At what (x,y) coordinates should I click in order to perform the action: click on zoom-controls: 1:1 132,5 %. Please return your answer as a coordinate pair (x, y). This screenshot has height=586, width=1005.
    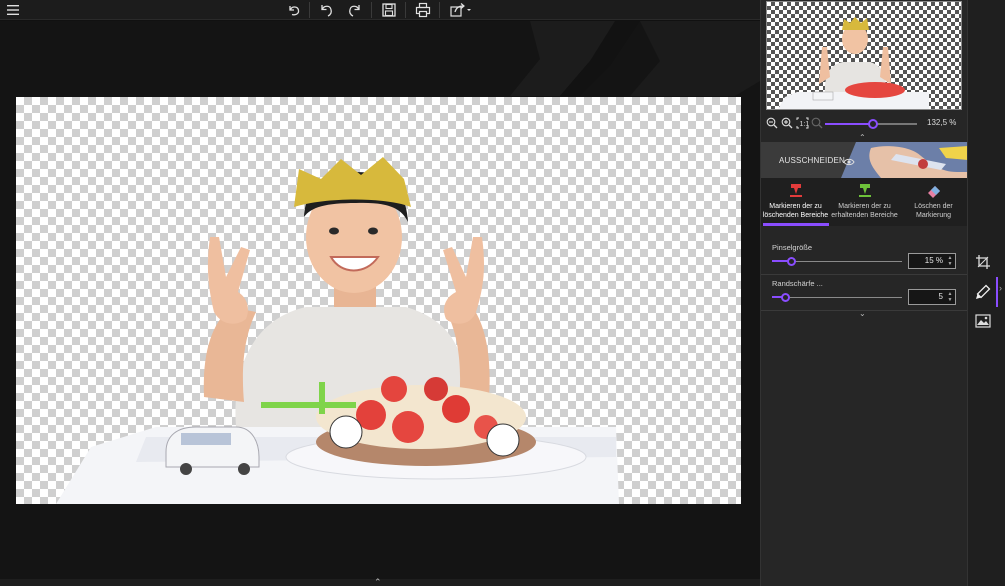
    Looking at the image, I should click on (864, 124).